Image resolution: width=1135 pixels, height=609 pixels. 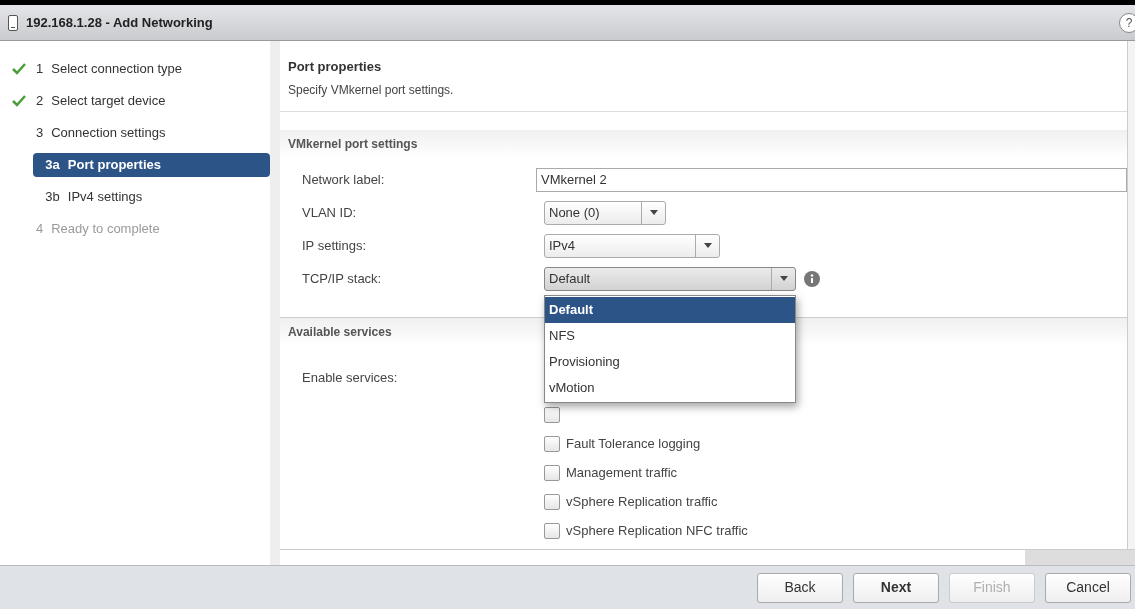 I want to click on vertical-scrollbar, so click(x=1131, y=295).